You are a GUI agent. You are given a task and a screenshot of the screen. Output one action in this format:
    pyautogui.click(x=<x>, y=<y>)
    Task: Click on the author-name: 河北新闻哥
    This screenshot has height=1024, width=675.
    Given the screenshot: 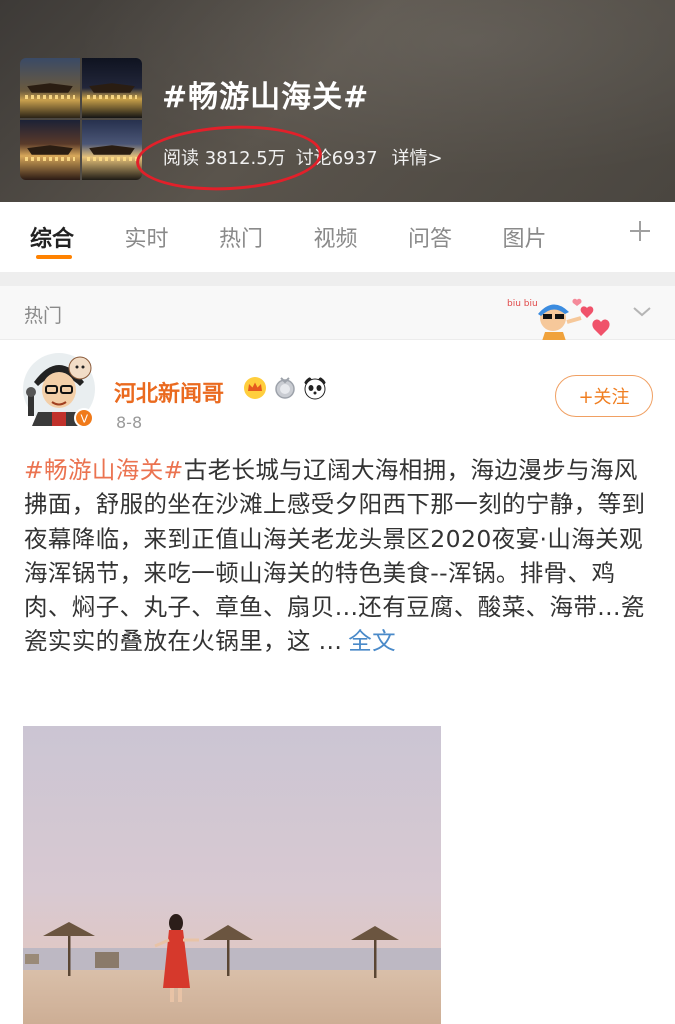 What is the action you would take?
    pyautogui.click(x=169, y=392)
    